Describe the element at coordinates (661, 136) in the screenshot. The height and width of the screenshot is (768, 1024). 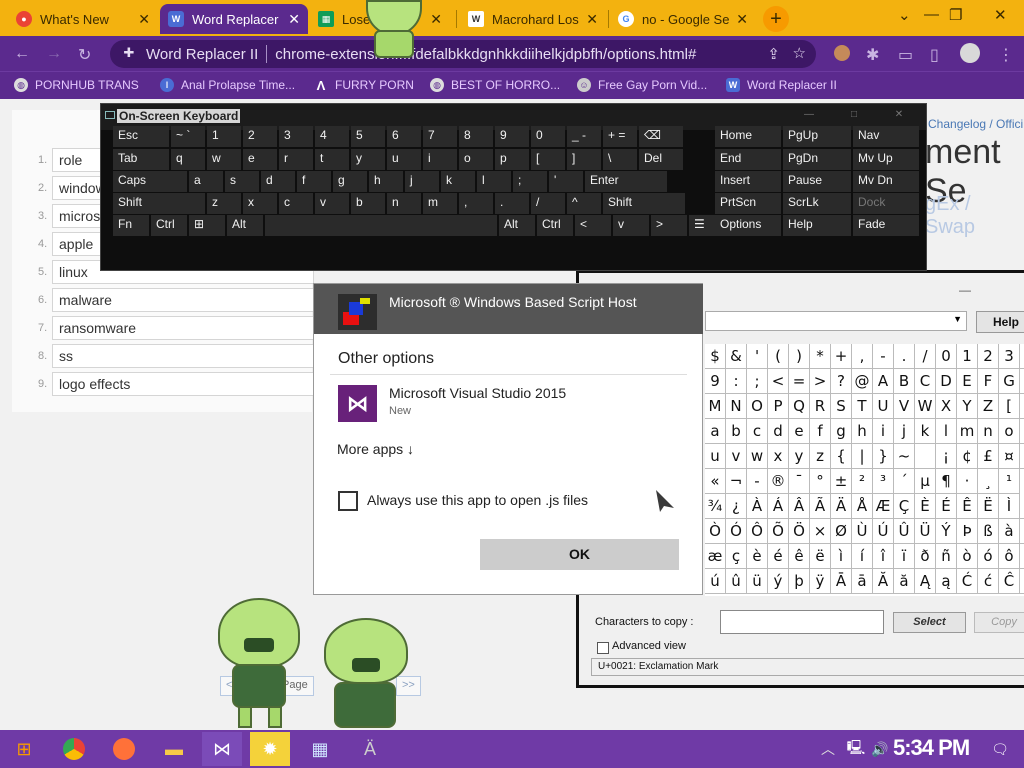
I see `osk-key: ⌫` at that location.